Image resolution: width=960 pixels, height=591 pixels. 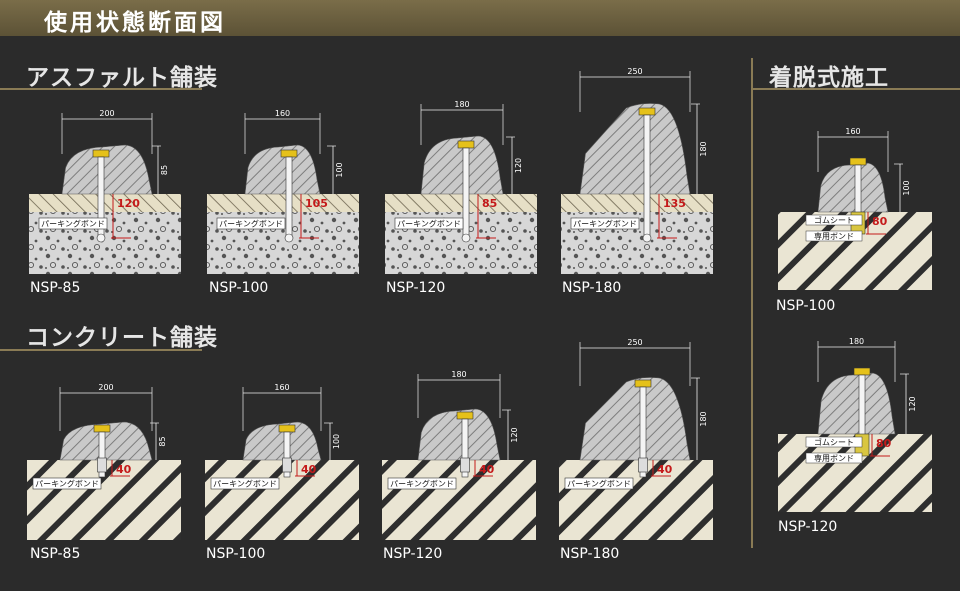 What do you see at coordinates (674, 203) in the screenshot?
I see `depth-dimension-label: 135` at bounding box center [674, 203].